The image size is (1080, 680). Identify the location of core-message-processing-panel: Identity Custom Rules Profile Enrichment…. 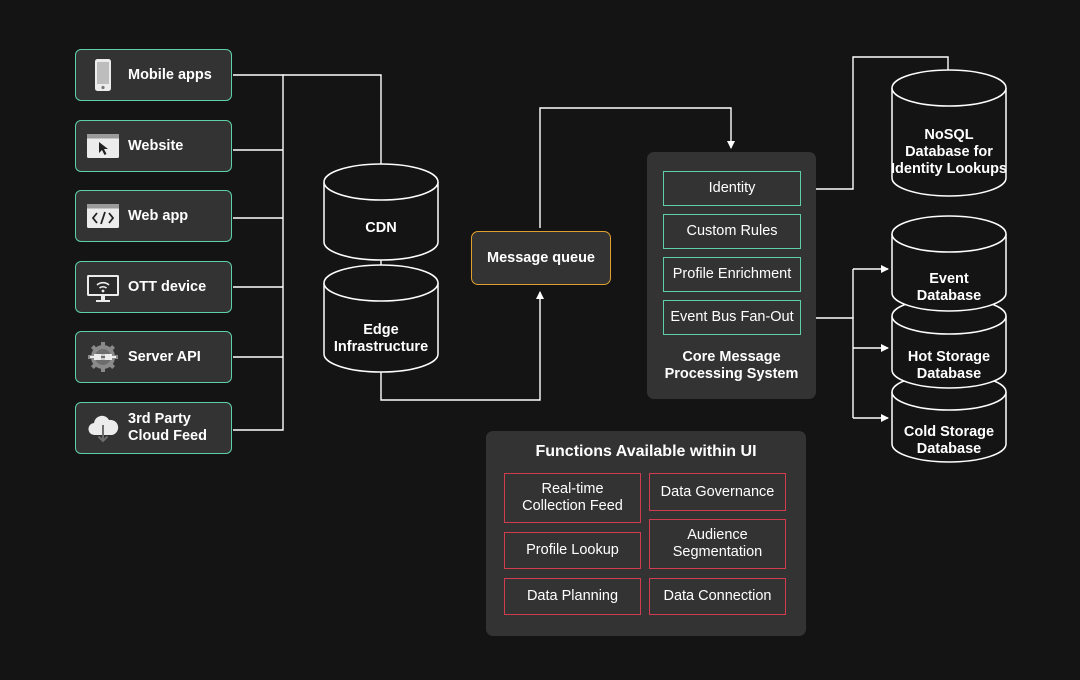
(731, 275).